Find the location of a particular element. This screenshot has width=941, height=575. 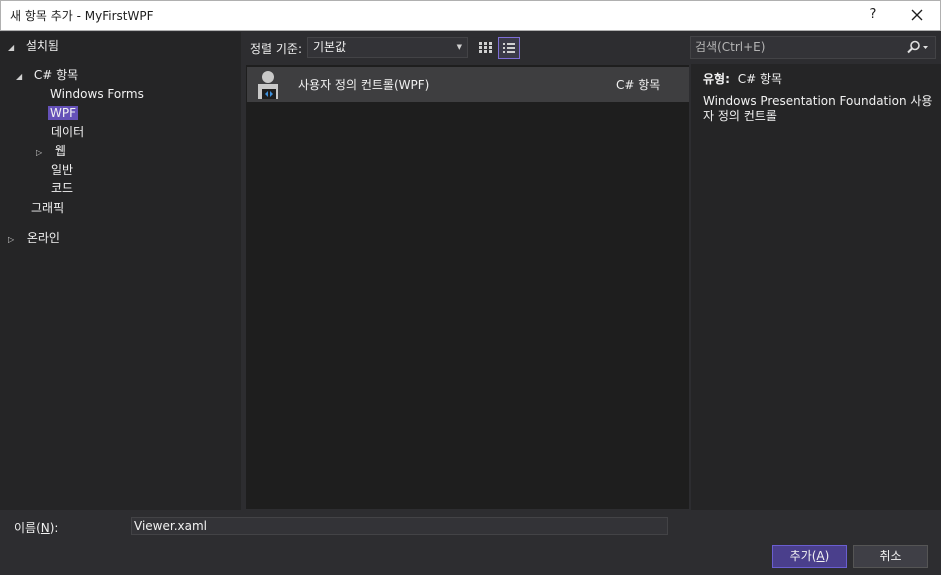

search-placeholder: 검색(Ctrl+E) is located at coordinates (730, 47).